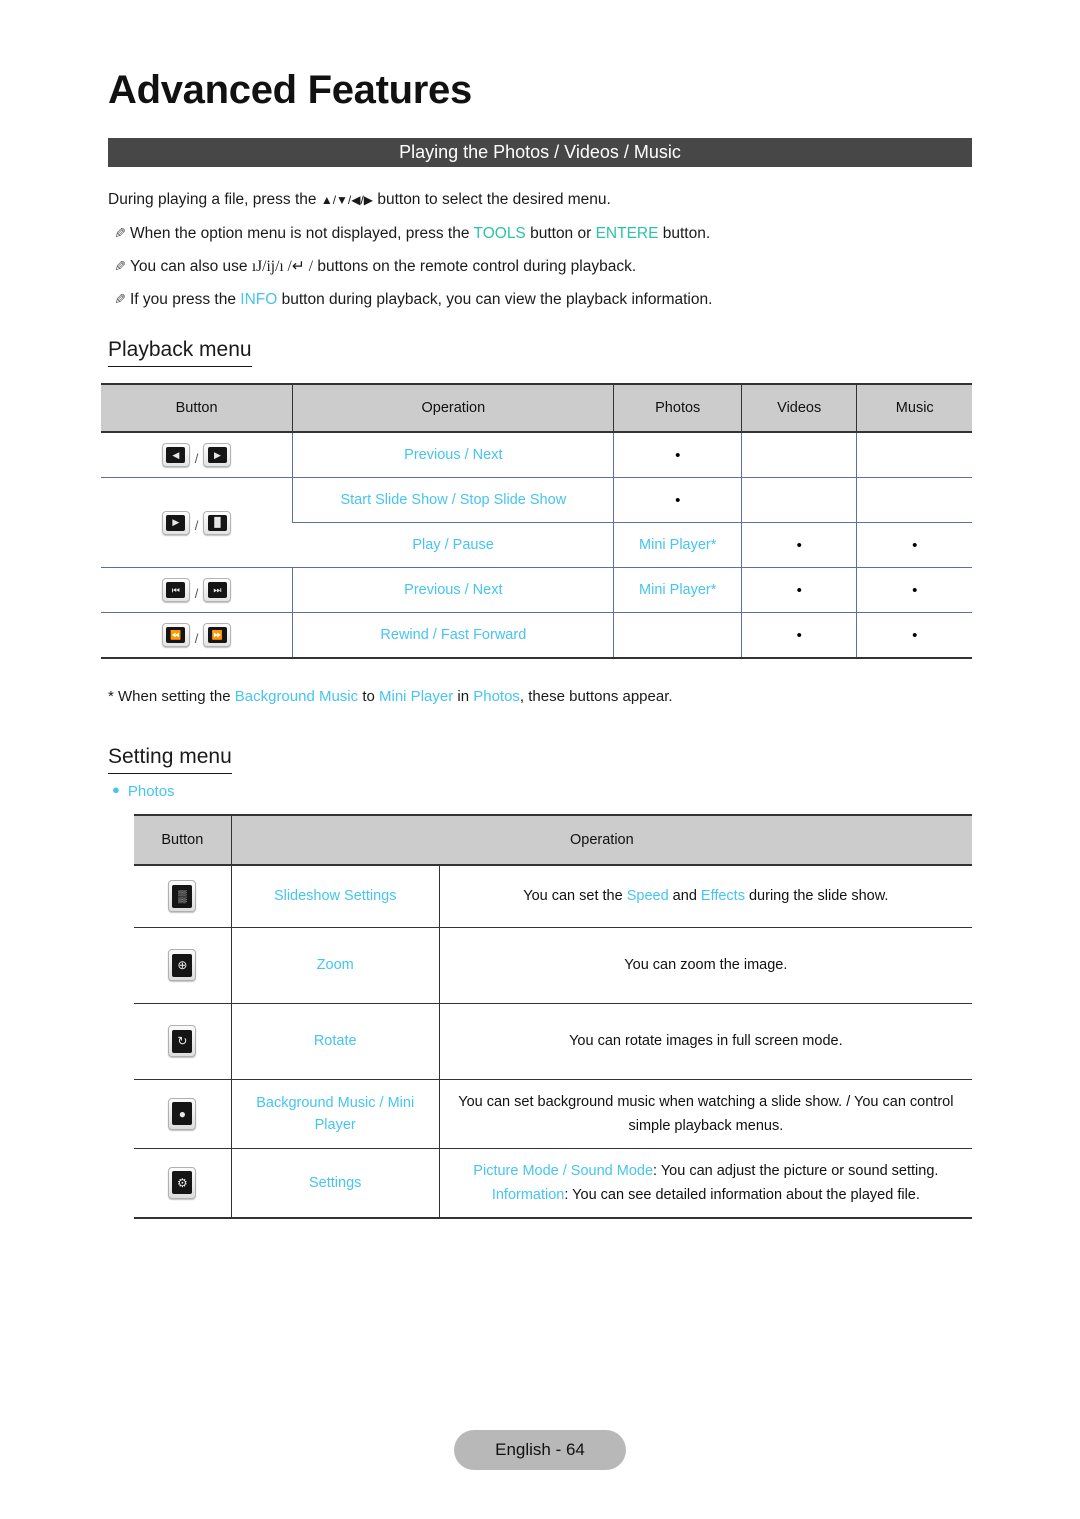  What do you see at coordinates (536, 590) in the screenshot?
I see `table-row: ⏮ / ⏭ Previous / Next Mini Player* • •` at bounding box center [536, 590].